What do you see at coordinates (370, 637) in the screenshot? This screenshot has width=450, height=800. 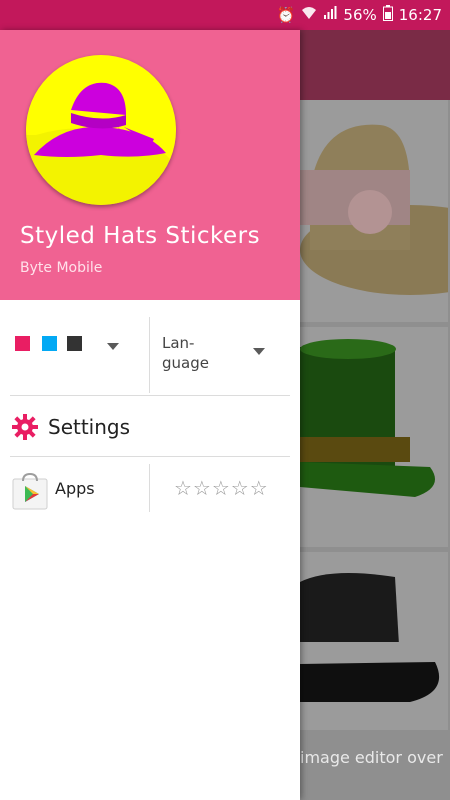 I see `black-hat-image` at bounding box center [370, 637].